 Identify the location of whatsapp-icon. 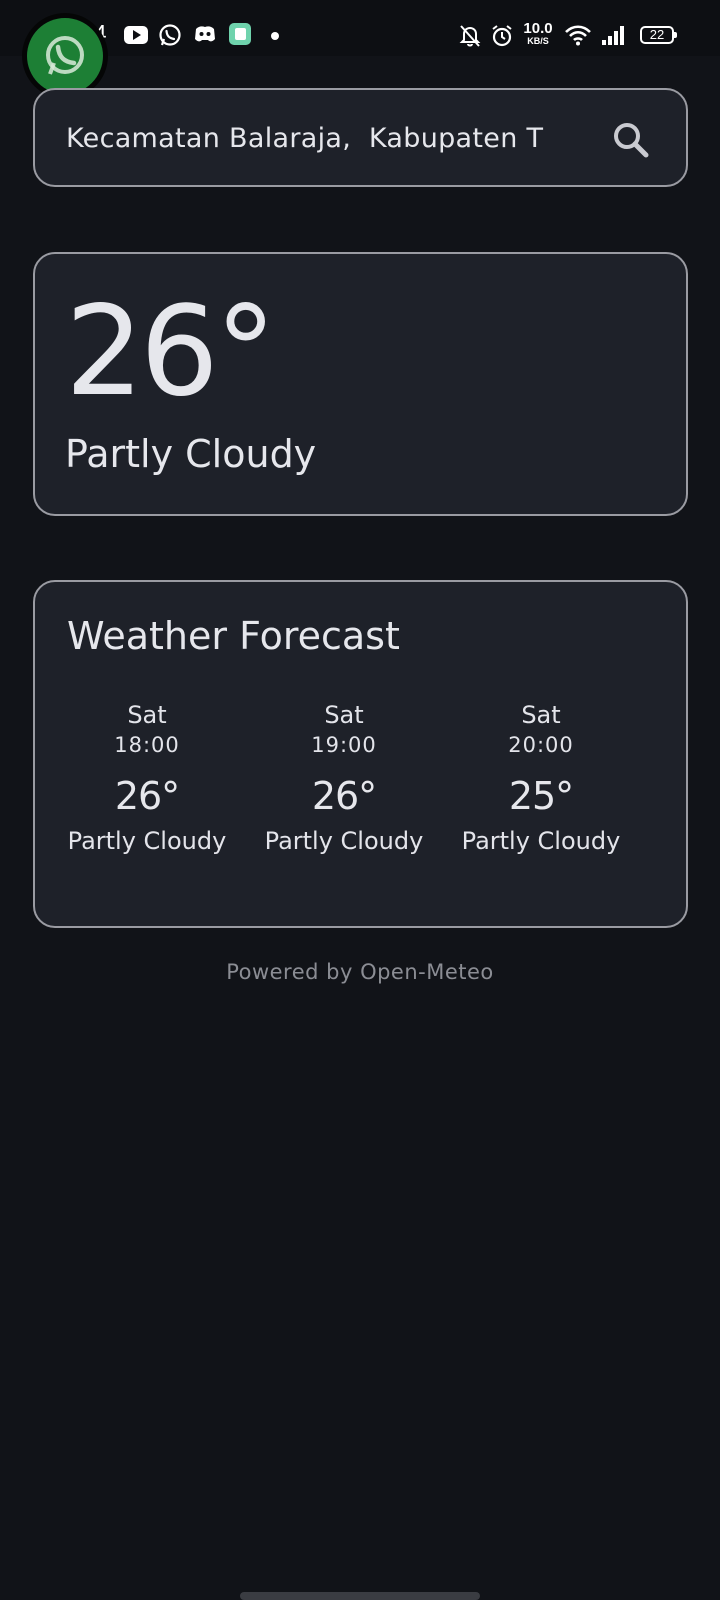
(170, 35).